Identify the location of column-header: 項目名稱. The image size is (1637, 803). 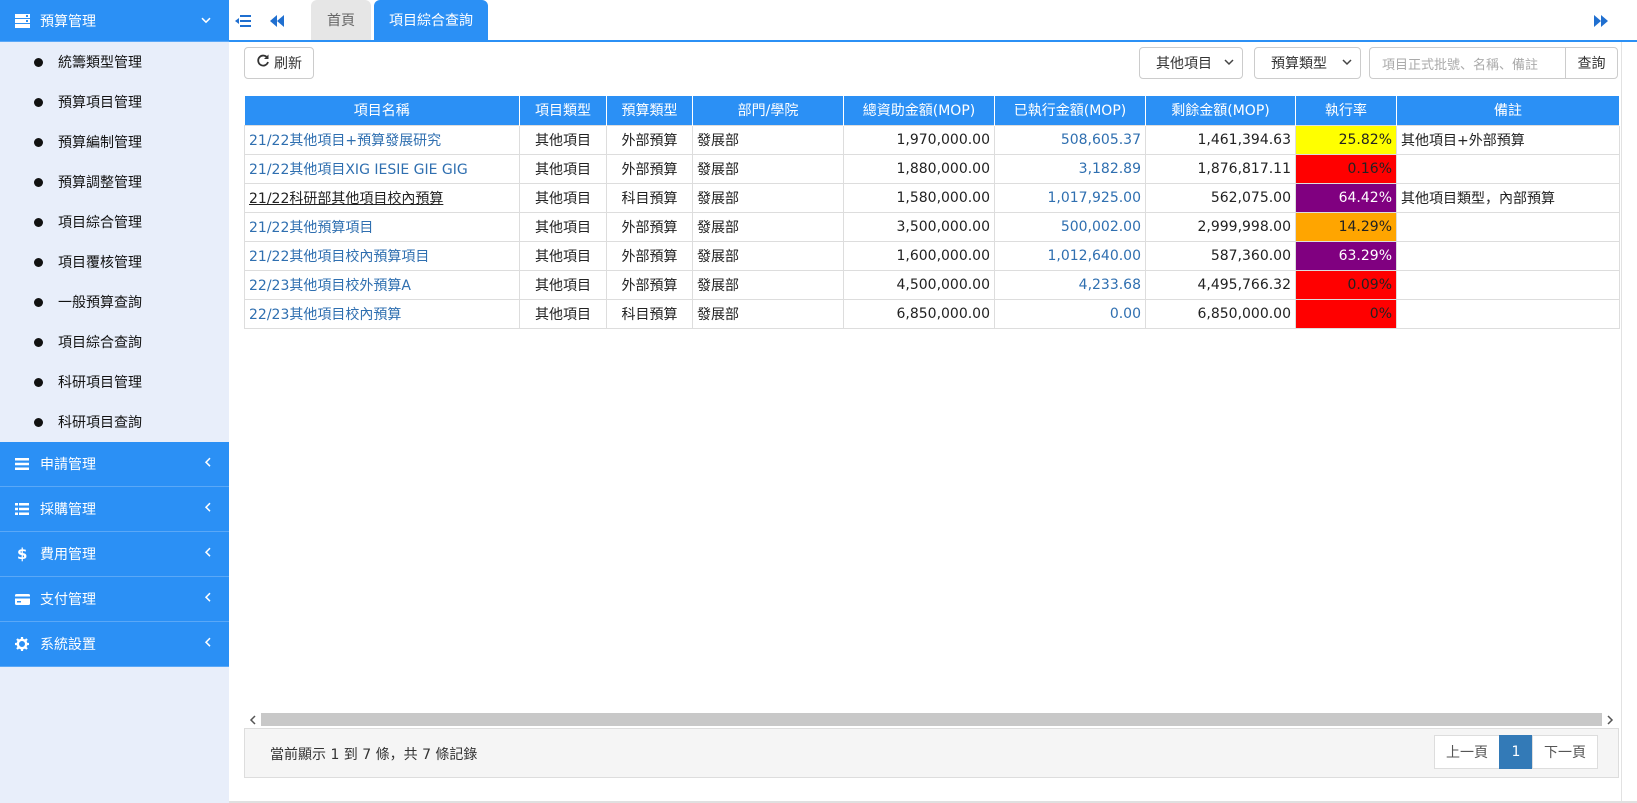
(382, 110).